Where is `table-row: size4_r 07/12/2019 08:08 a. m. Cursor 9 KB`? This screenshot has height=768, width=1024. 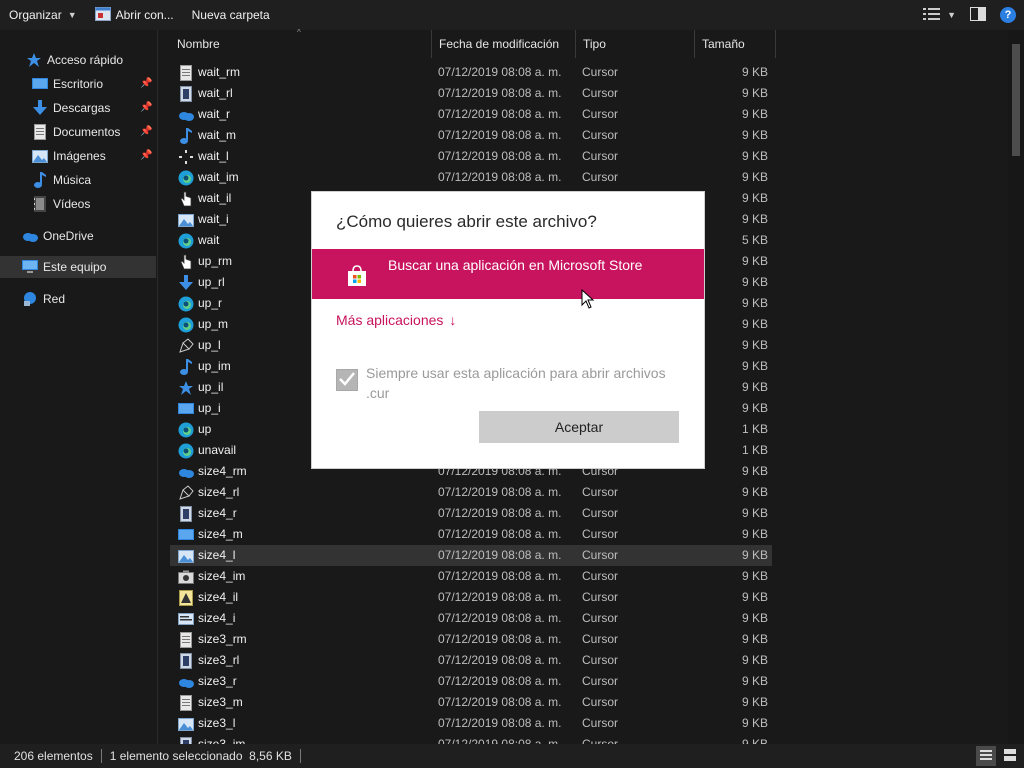
table-row: size4_r 07/12/2019 08:08 a. m. Cursor 9 KB is located at coordinates (471, 513).